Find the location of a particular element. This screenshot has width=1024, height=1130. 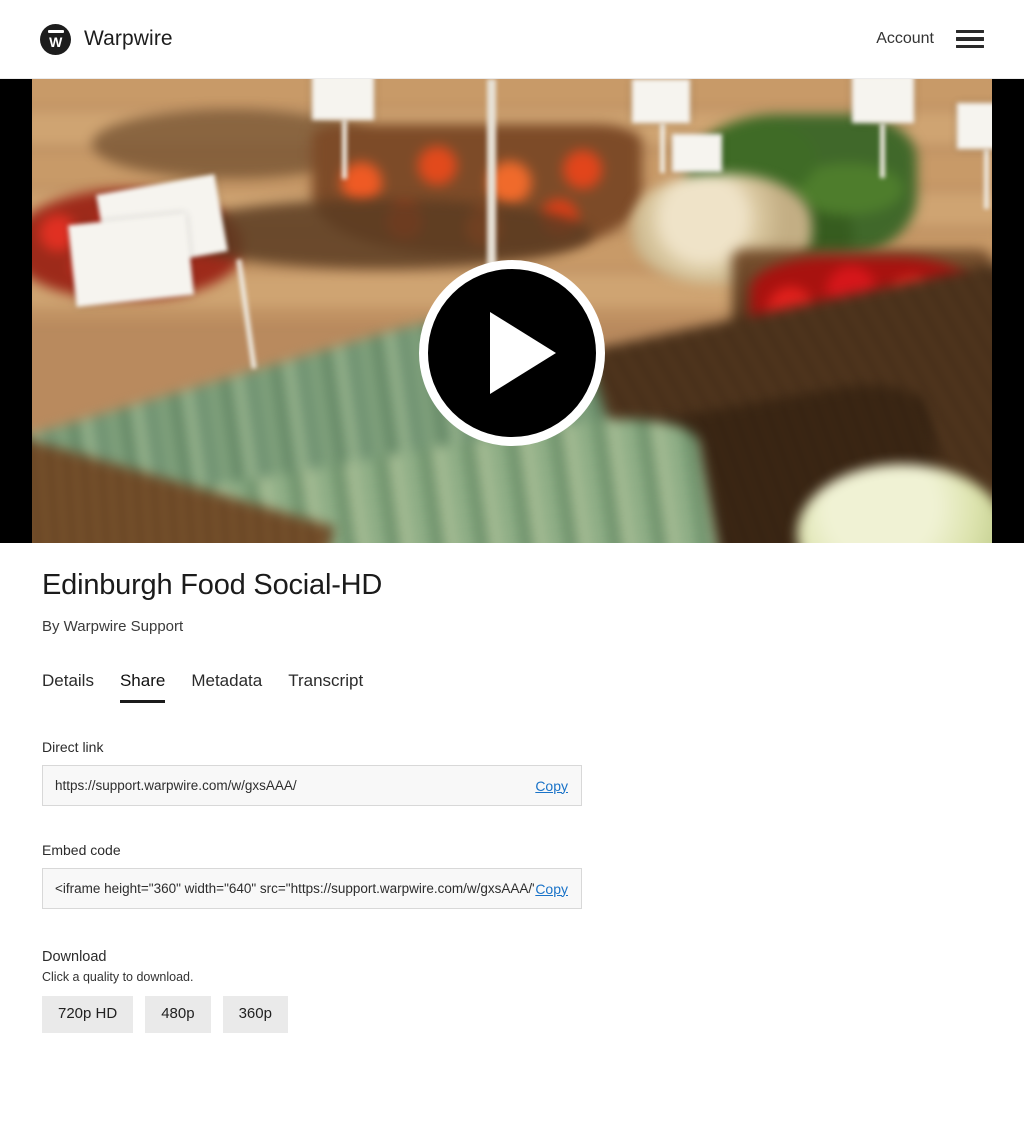

logo-letter: W is located at coordinates (55, 42).